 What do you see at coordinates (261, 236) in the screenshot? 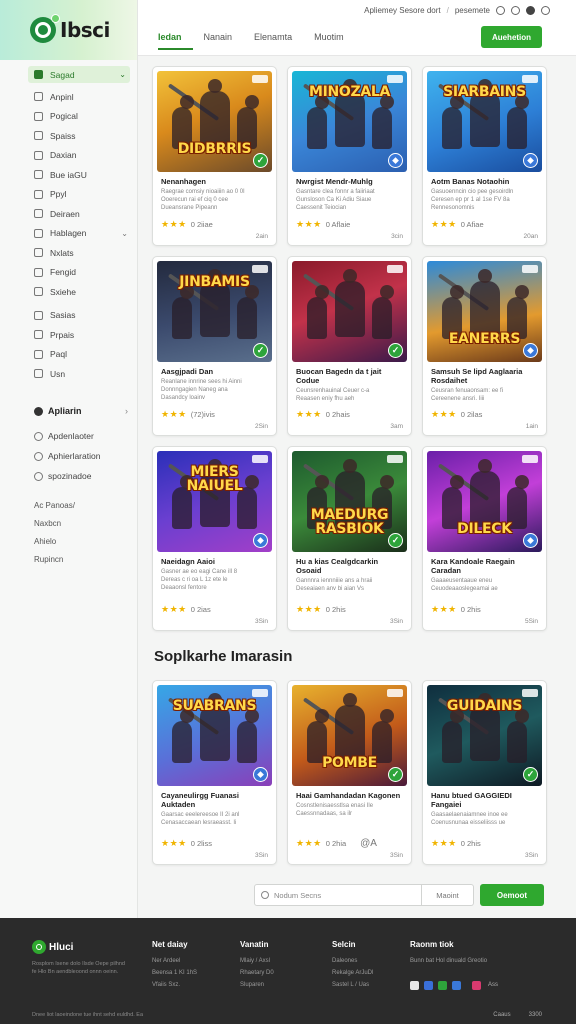
I see `card-size: 2ain` at bounding box center [261, 236].